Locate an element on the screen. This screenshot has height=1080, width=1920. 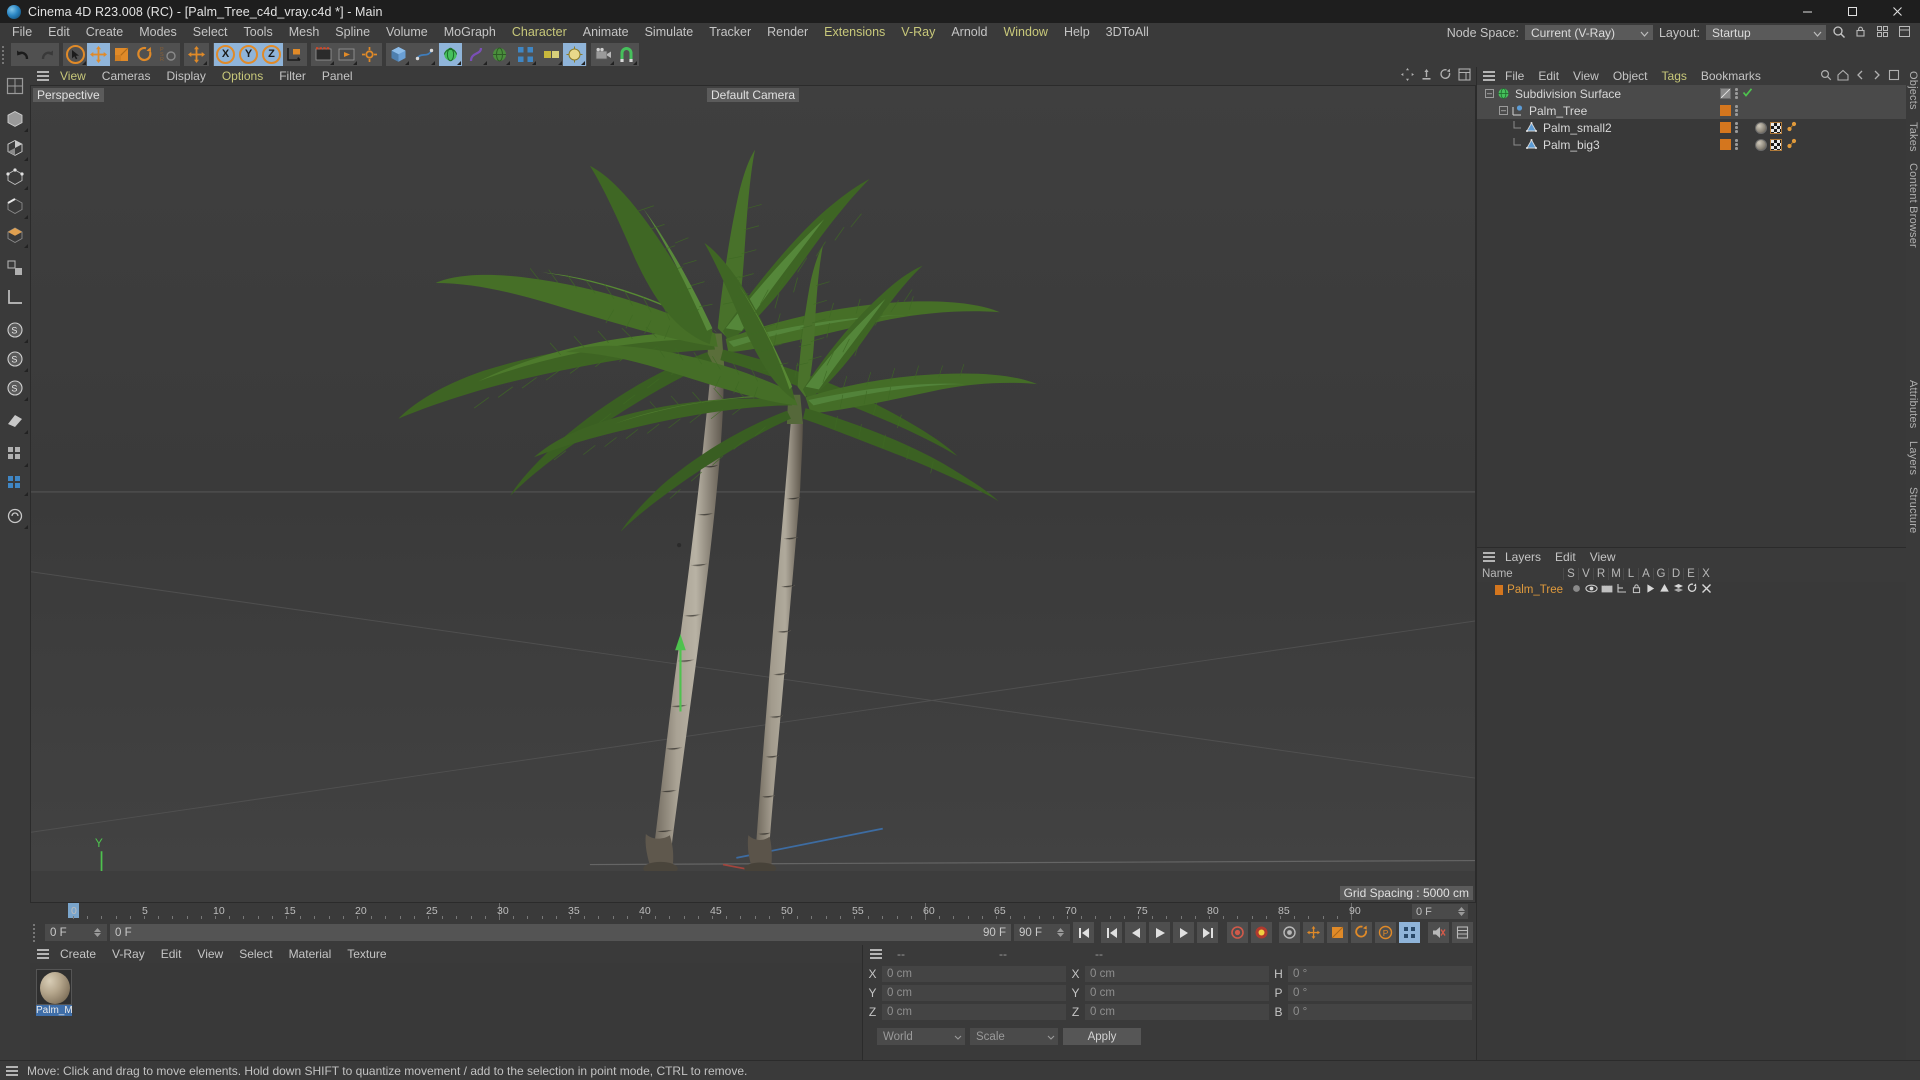
field-button is located at coordinates (551, 54).